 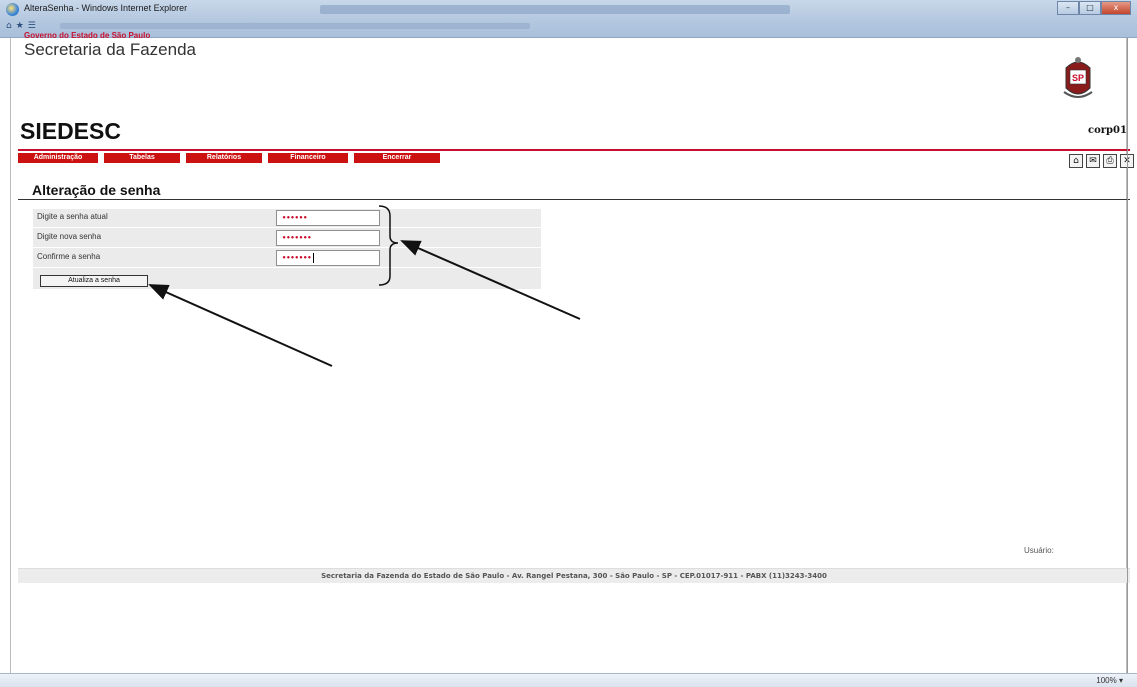 I want to click on window-controls: – □ x, so click(x=1094, y=8).